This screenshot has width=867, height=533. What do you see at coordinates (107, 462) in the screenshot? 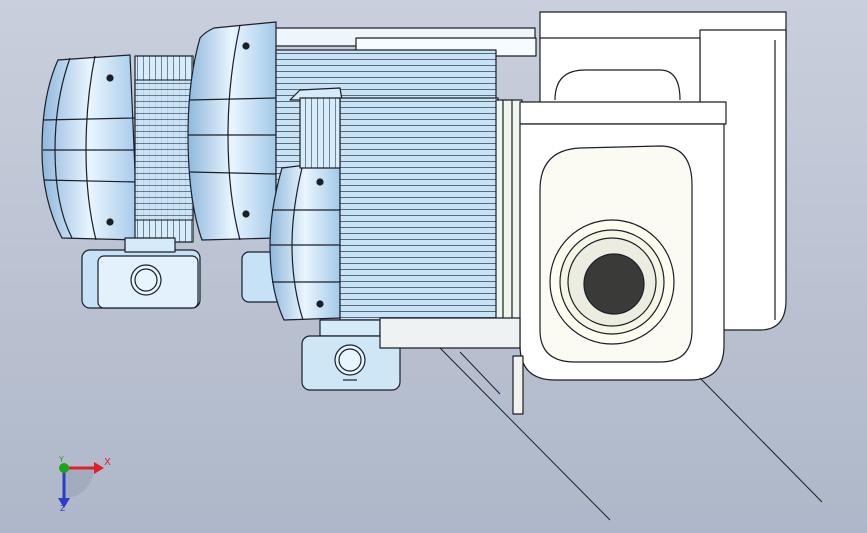
I see `x-axis-label: X` at bounding box center [107, 462].